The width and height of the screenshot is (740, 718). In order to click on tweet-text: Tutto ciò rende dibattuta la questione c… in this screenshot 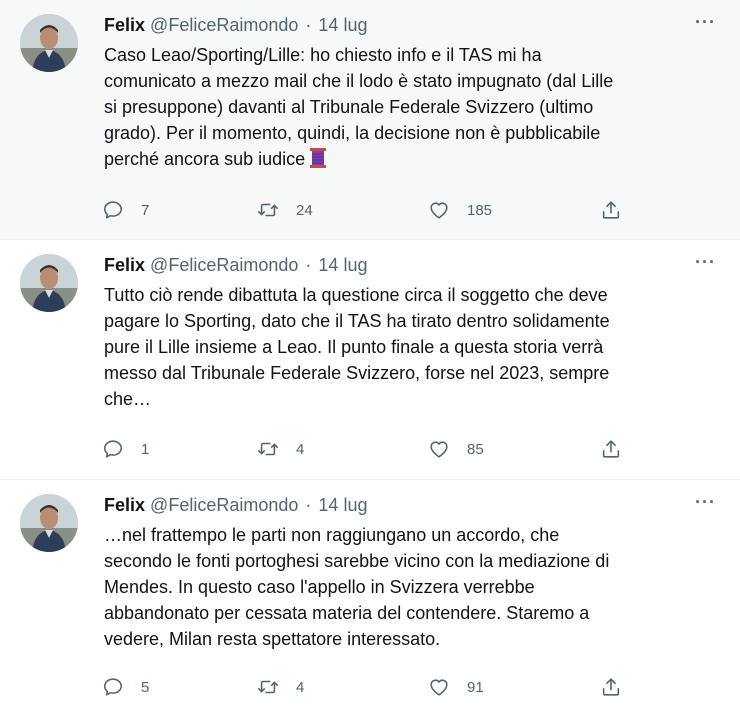, I will do `click(357, 347)`.